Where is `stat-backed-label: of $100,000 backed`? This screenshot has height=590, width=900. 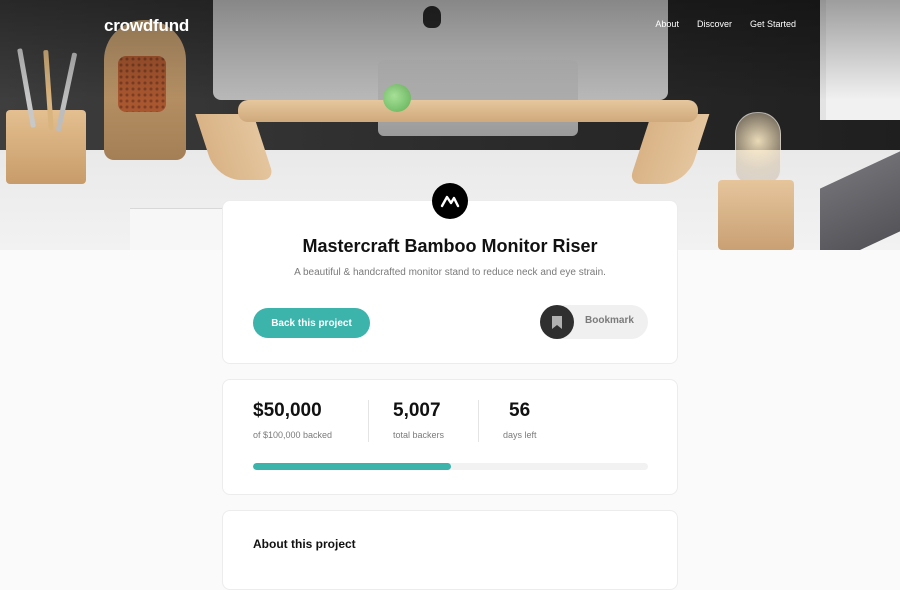 stat-backed-label: of $100,000 backed is located at coordinates (293, 435).